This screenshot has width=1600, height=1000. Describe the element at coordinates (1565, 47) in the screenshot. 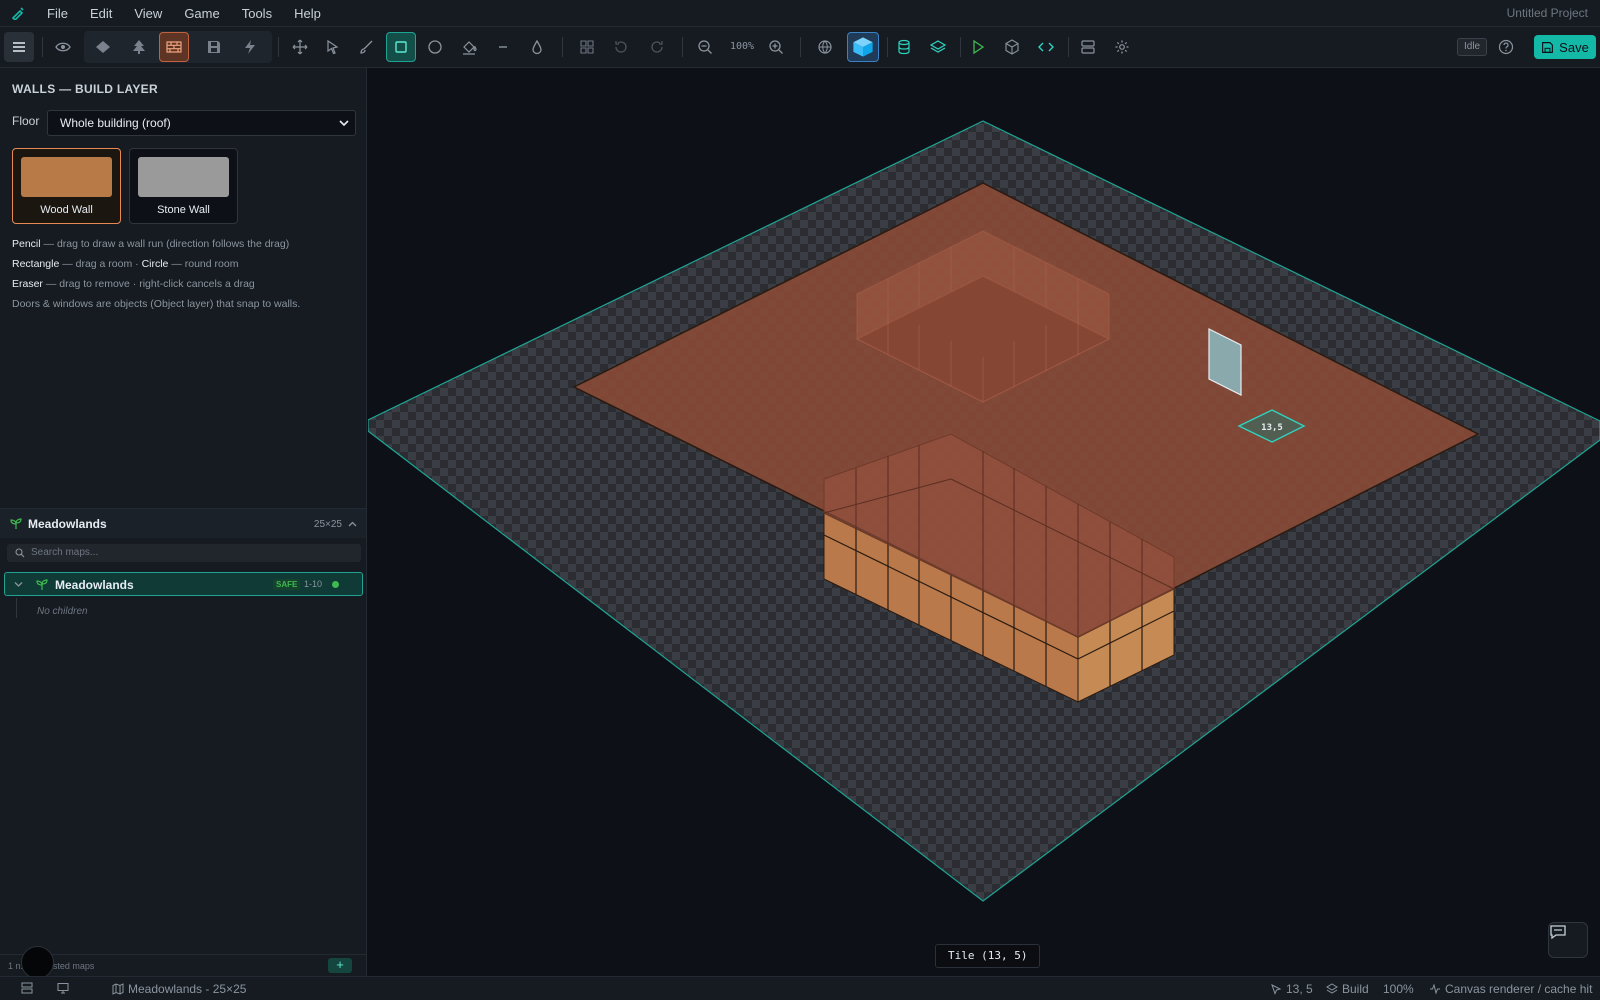

I see `save-button: Save` at that location.